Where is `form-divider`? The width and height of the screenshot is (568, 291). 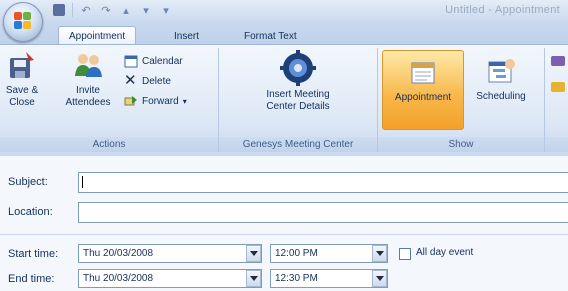 form-divider is located at coordinates (284, 234).